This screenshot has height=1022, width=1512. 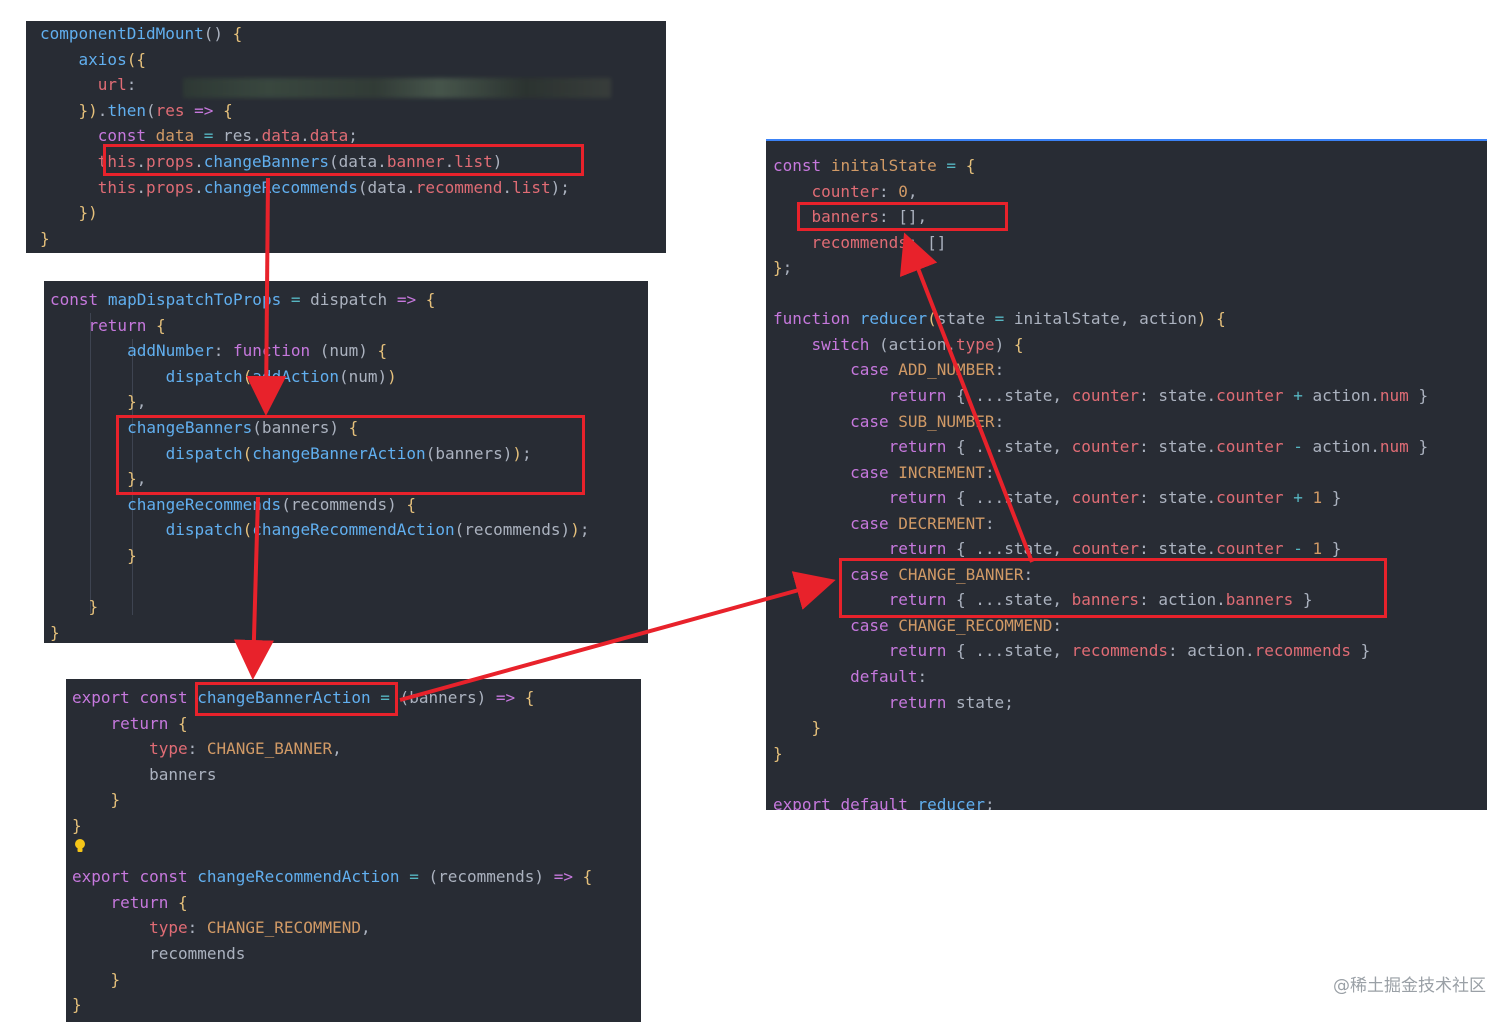 I want to click on code-line: dispatch(addAction(num)), so click(x=223, y=376).